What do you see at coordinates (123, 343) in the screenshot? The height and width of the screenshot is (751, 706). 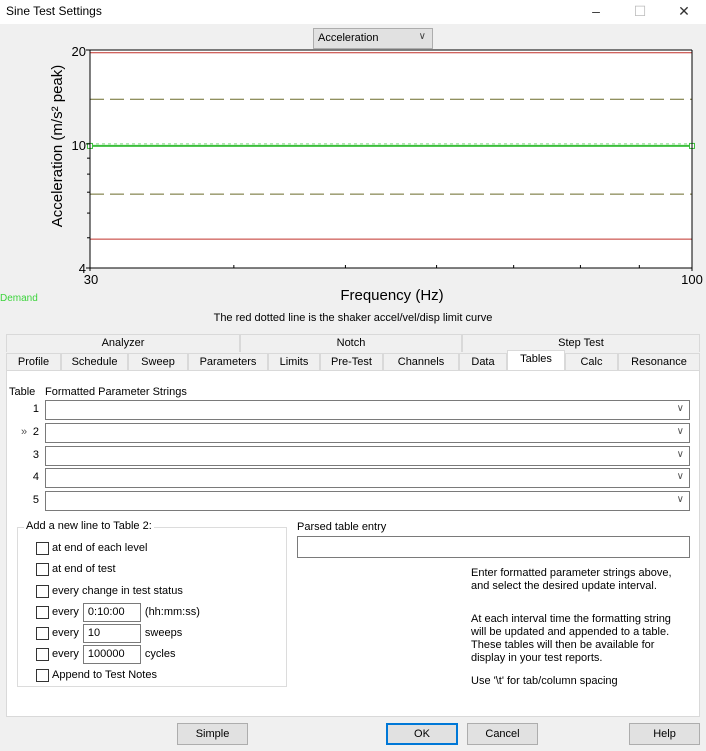 I see `tab-analyzer: Analyzer` at bounding box center [123, 343].